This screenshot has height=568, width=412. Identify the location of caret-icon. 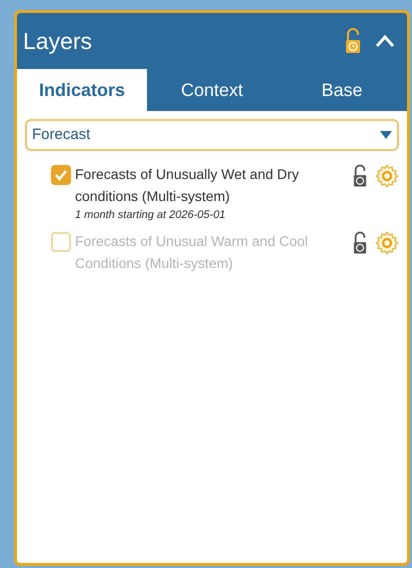
(386, 135).